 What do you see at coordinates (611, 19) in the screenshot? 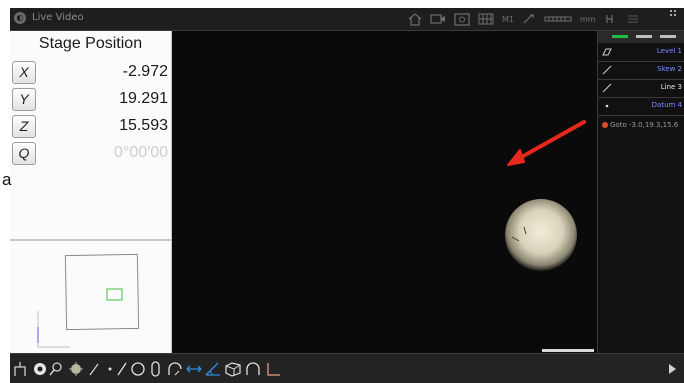
I see `ruler-icon` at bounding box center [611, 19].